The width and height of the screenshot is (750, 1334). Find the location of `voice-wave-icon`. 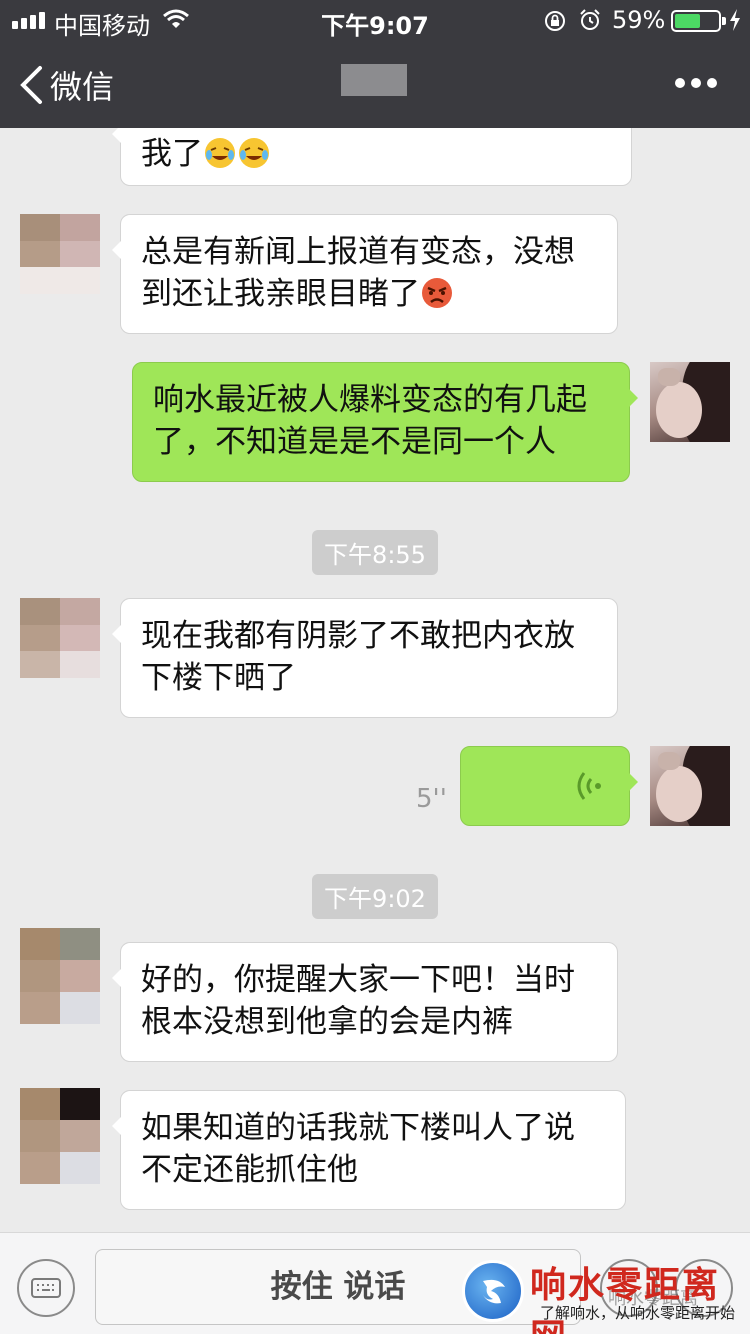

voice-wave-icon is located at coordinates (589, 786).